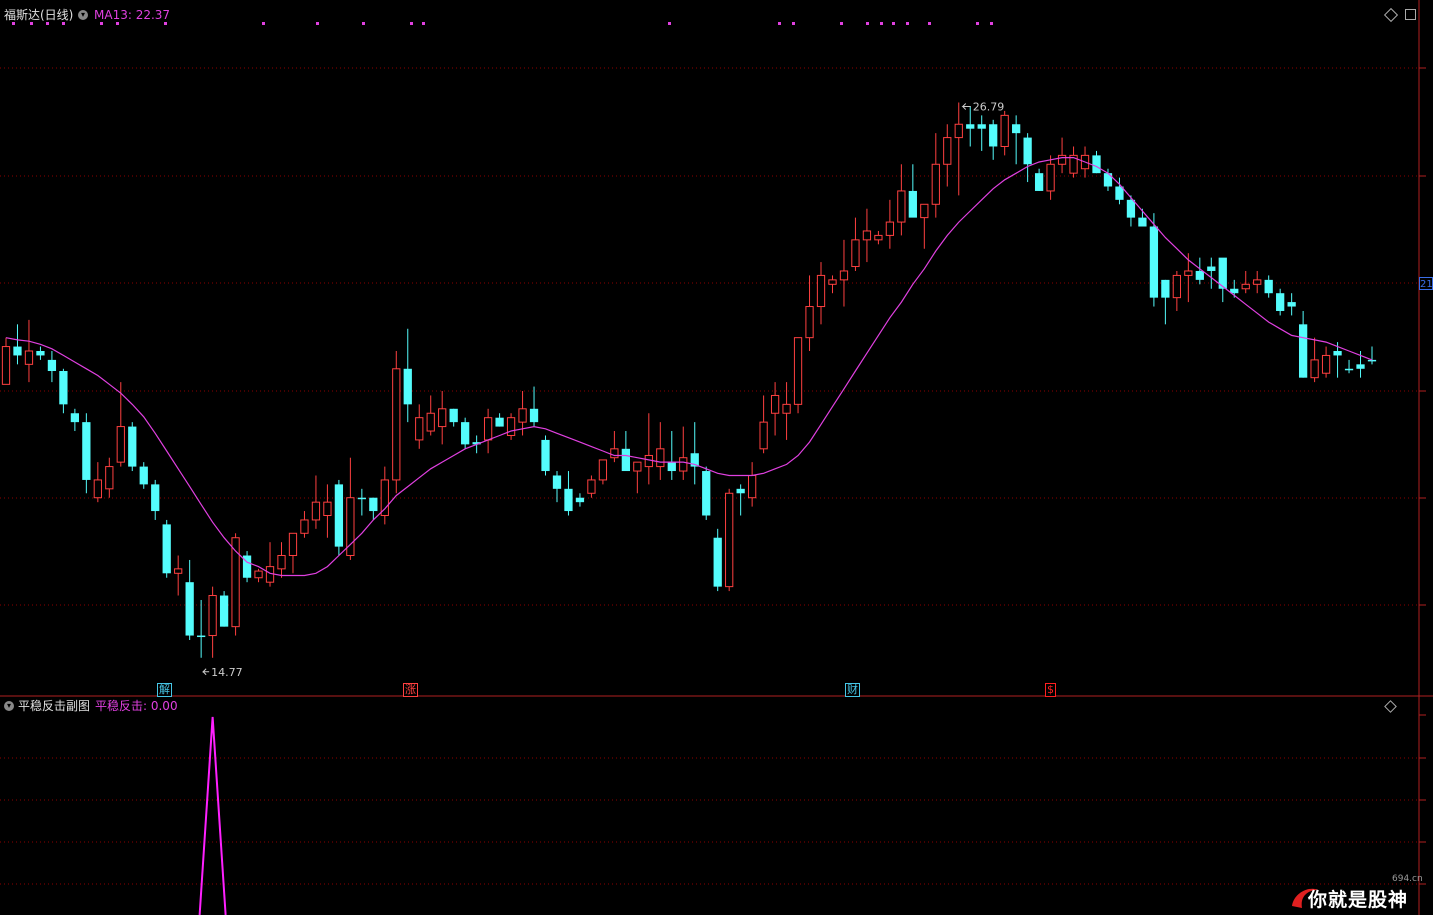 The height and width of the screenshot is (915, 1433). Describe the element at coordinates (212, 815) in the screenshot. I see `signal-line` at that location.